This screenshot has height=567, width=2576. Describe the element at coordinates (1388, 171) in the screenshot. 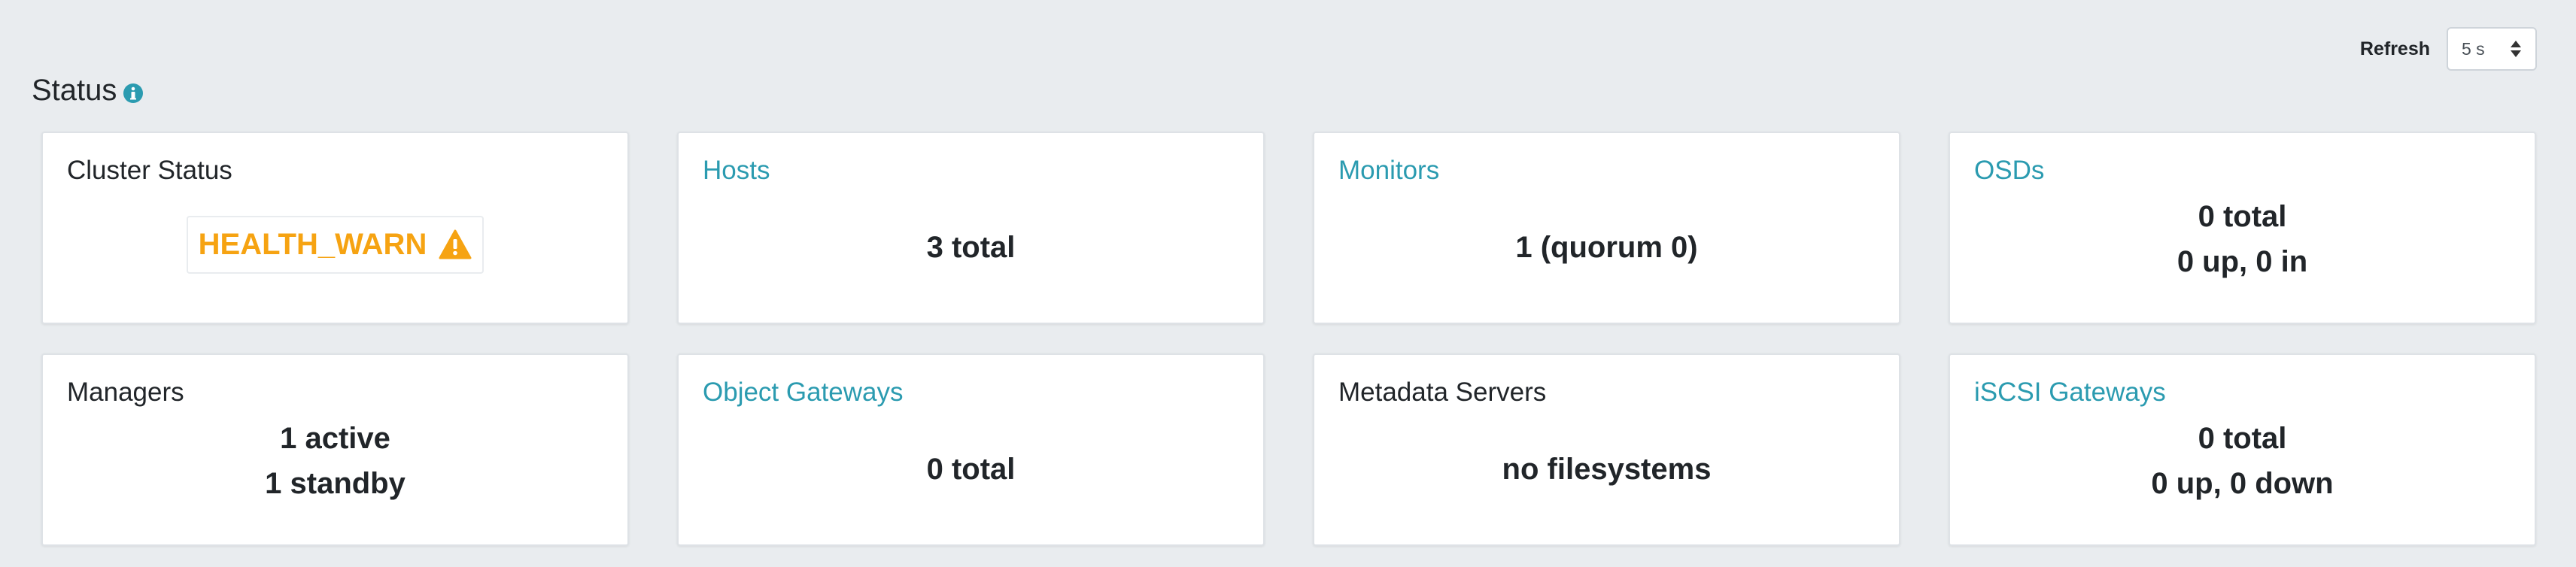

I see `card-title-link: Monitors` at that location.